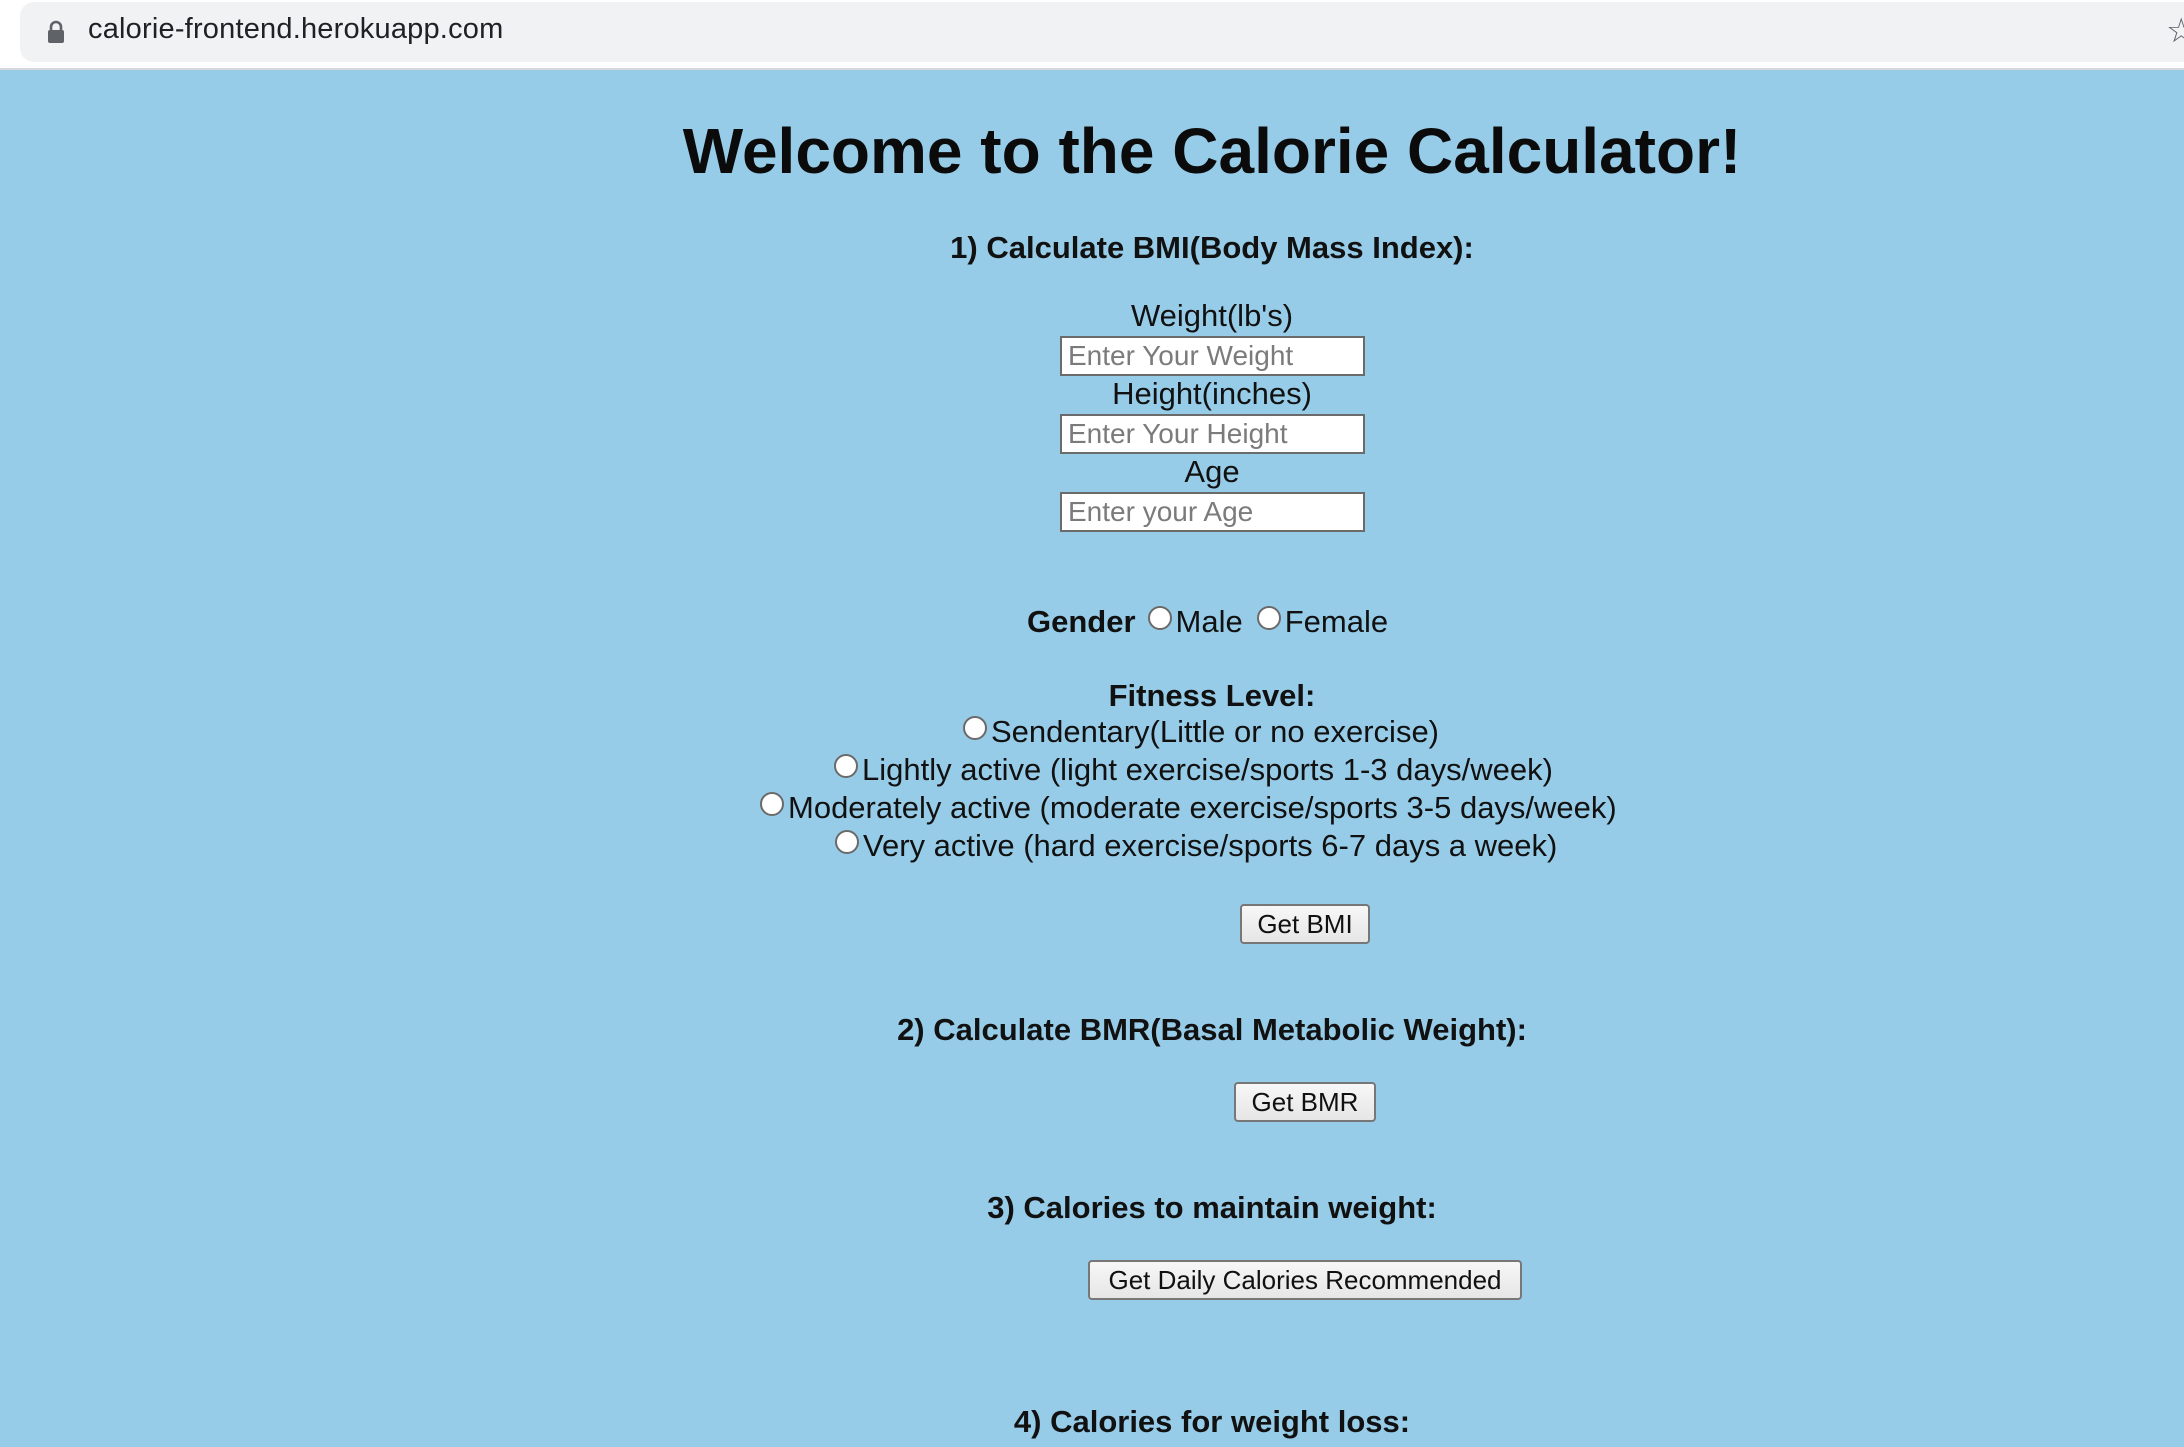 This screenshot has height=1447, width=2184. What do you see at coordinates (2175, 31) in the screenshot?
I see `star-icon: ☆` at bounding box center [2175, 31].